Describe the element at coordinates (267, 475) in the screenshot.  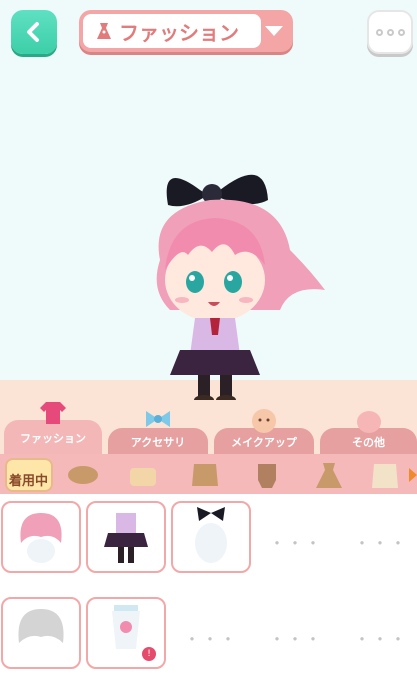
I see `overalls-icon` at that location.